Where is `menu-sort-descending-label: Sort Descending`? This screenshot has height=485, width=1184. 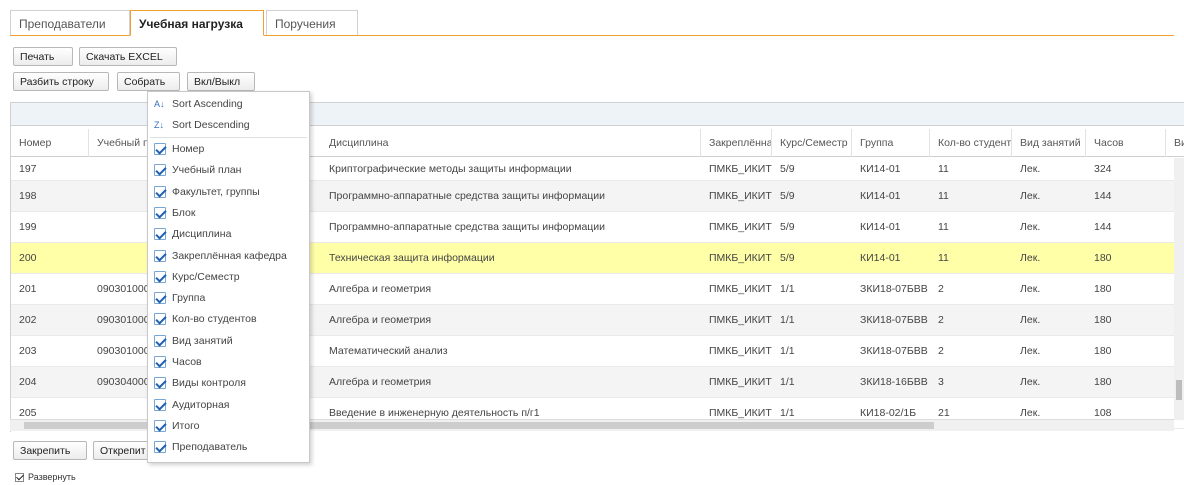
menu-sort-descending-label: Sort Descending is located at coordinates (211, 125).